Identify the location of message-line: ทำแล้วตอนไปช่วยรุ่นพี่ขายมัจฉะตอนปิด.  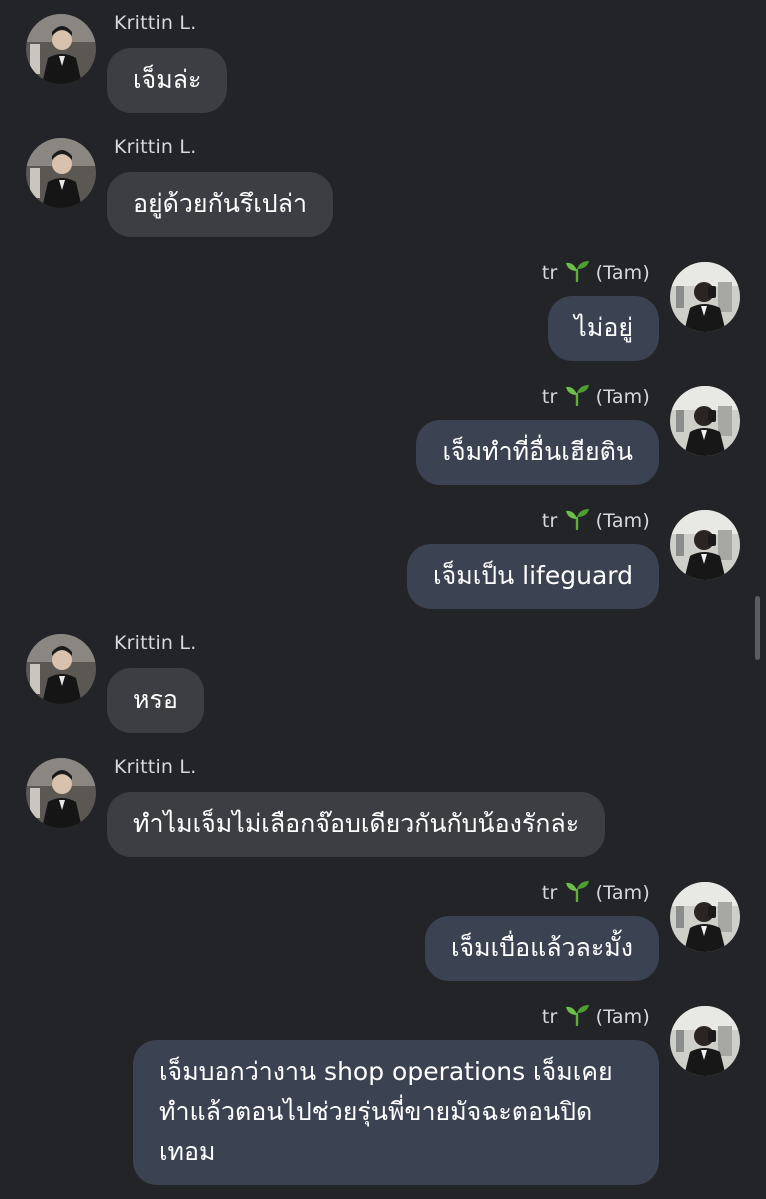
(376, 1111).